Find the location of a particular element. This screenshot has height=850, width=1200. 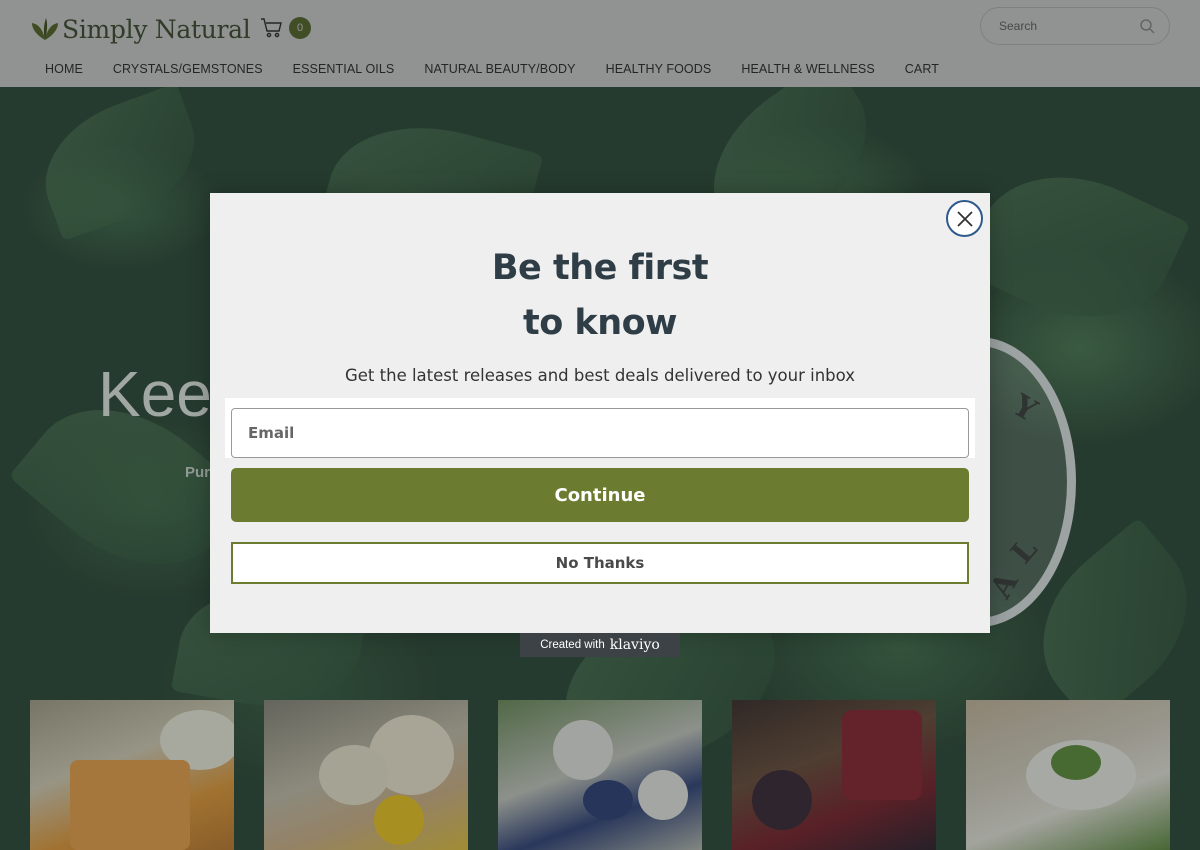

no-thanks-button: No Thanks is located at coordinates (600, 563).